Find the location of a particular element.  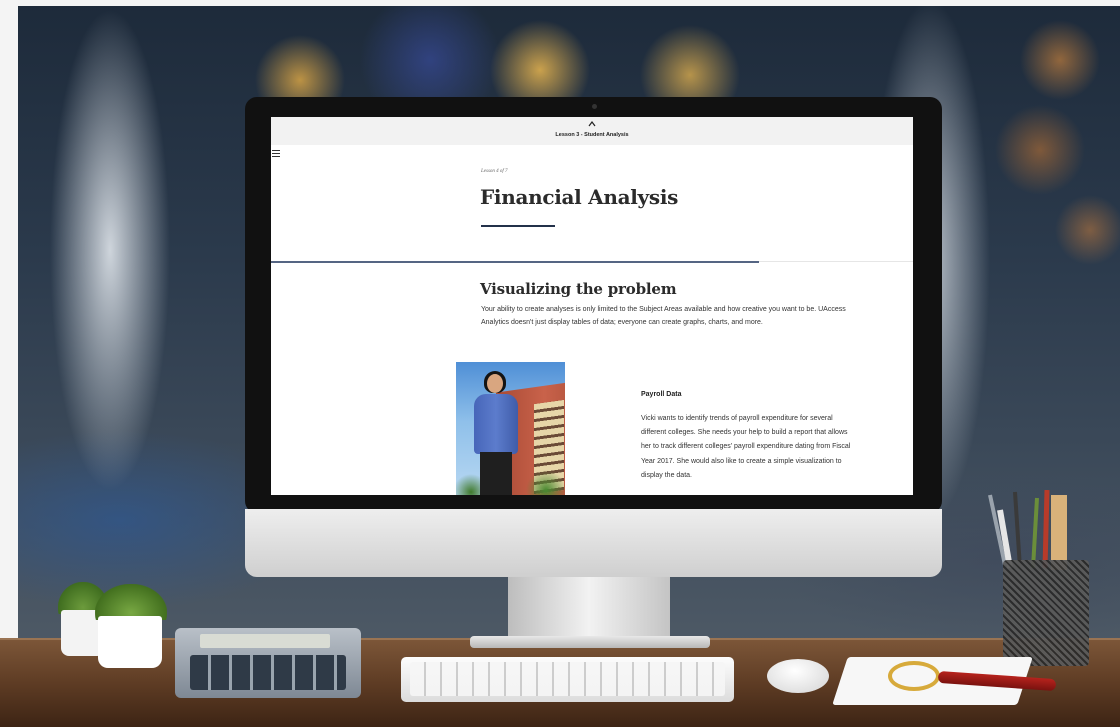

succulent-plant-large is located at coordinates (131, 602).